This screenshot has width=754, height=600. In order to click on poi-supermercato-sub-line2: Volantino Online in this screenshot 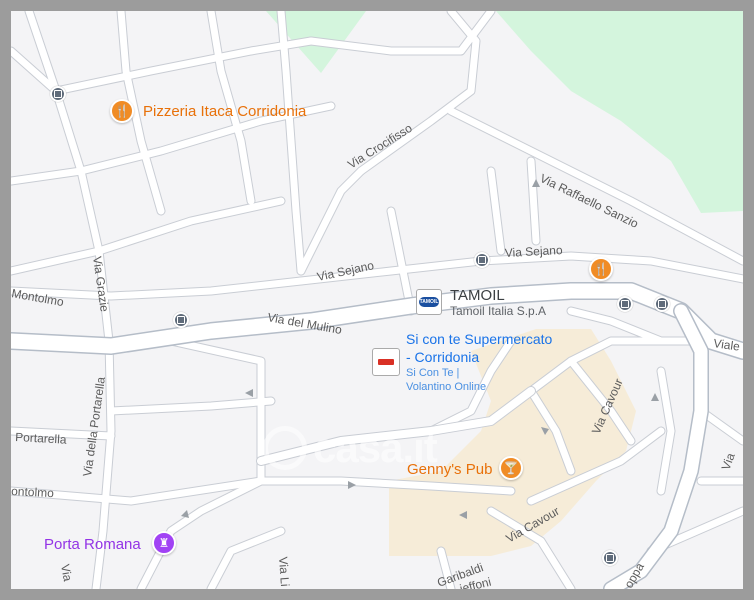, I will do `click(446, 387)`.